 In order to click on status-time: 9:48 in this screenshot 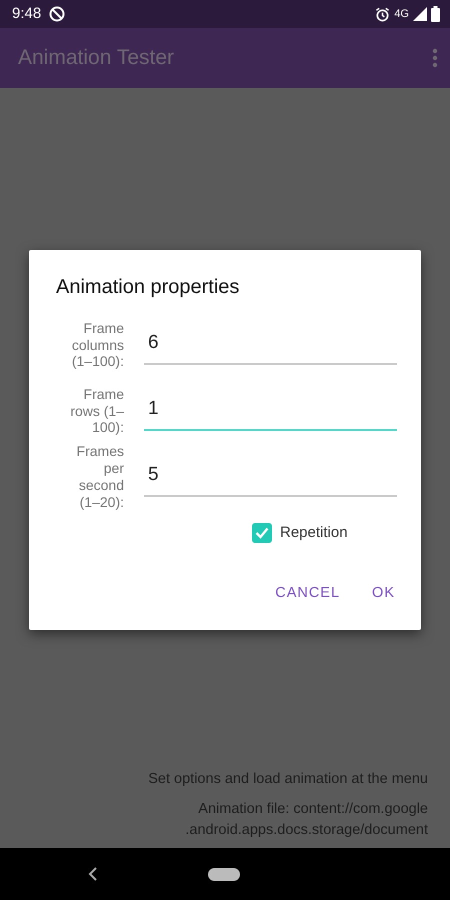, I will do `click(27, 14)`.